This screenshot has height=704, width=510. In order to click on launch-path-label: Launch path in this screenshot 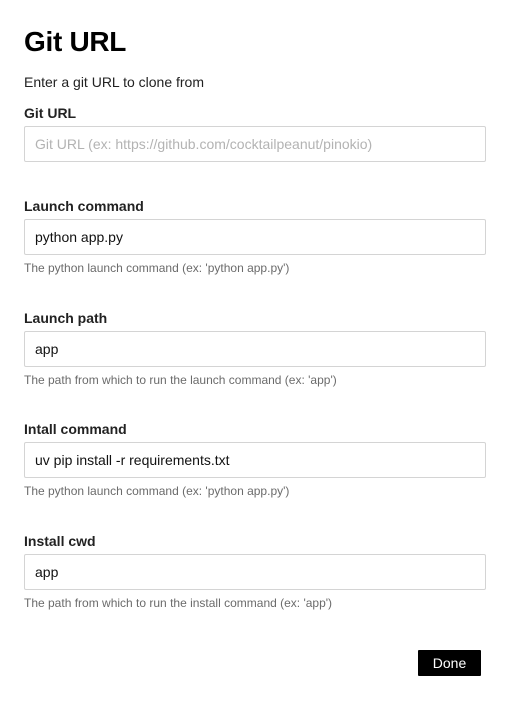, I will do `click(66, 318)`.